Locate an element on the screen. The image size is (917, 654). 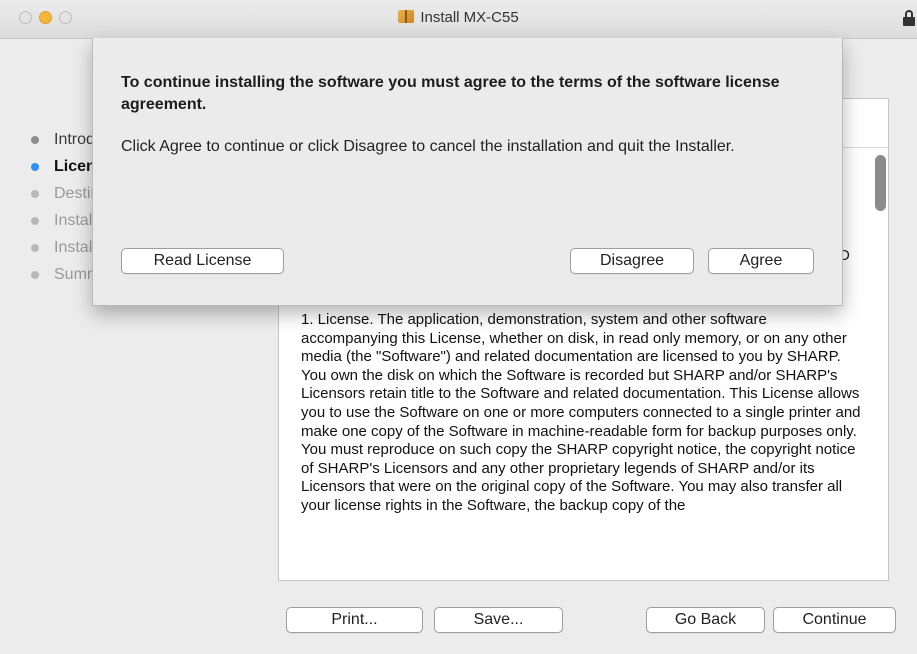
window-title-text: Install MX-C55 is located at coordinates (469, 17).